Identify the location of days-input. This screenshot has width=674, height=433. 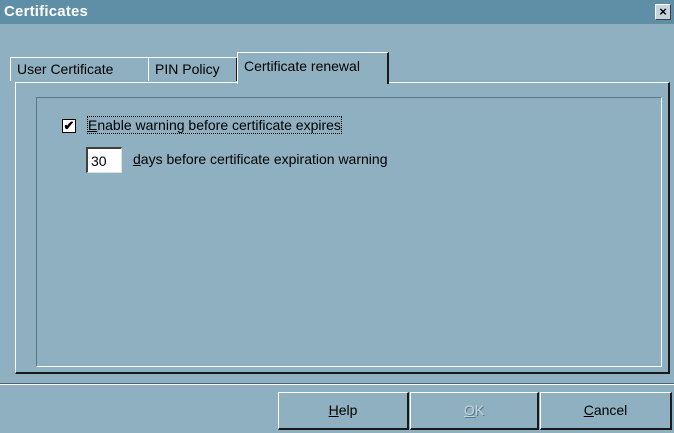
(104, 160).